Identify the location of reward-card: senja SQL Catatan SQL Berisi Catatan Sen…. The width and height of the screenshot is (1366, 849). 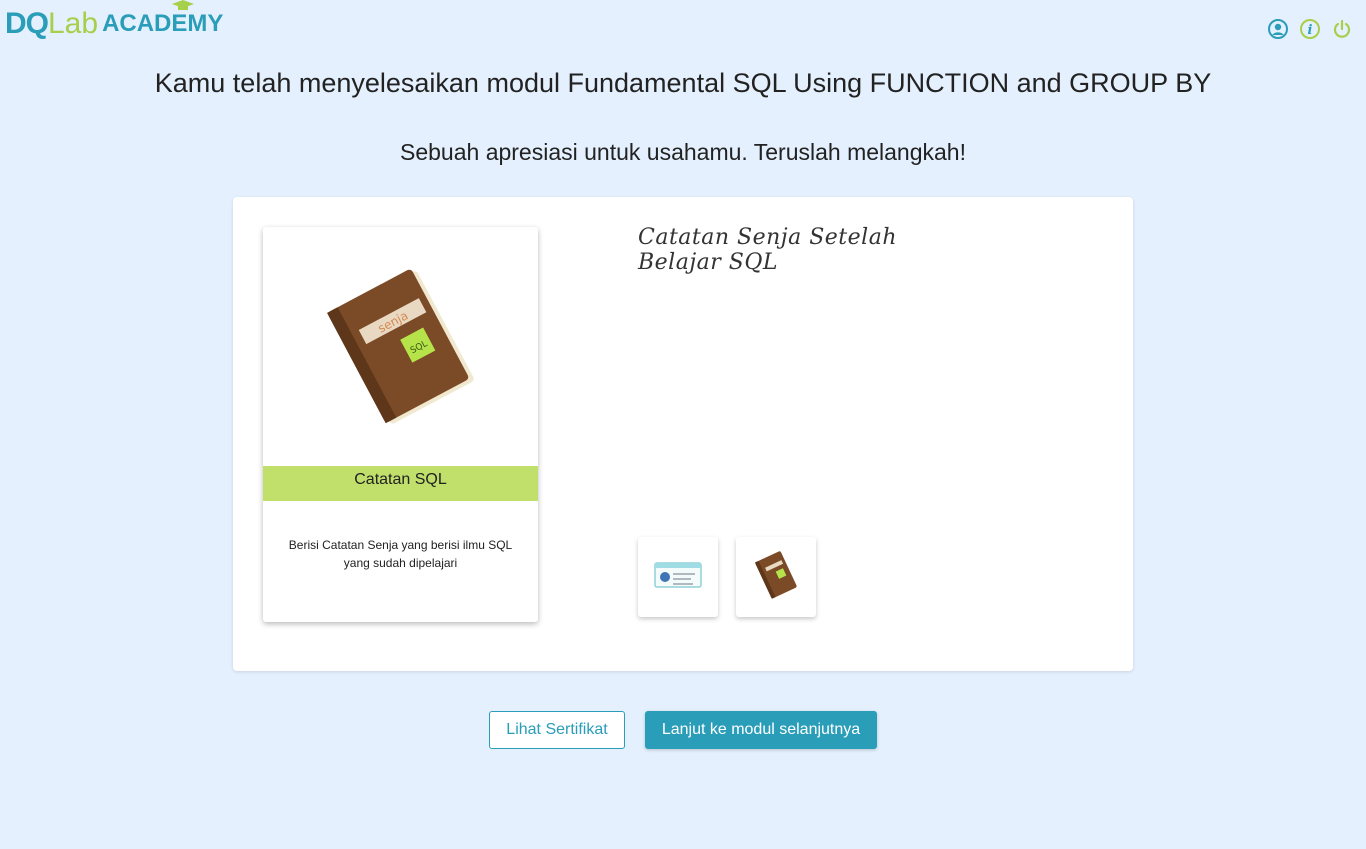
(400, 424).